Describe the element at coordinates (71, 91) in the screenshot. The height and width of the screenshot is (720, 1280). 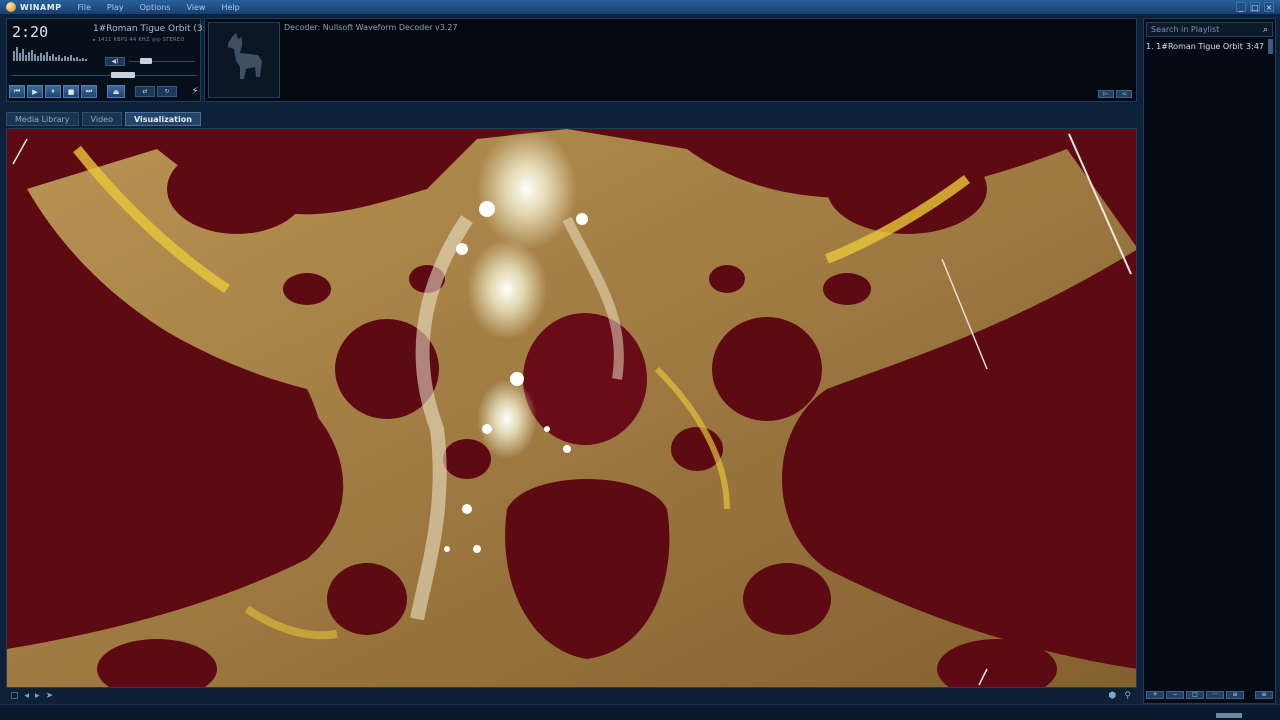
I see `stop-button: ■` at that location.